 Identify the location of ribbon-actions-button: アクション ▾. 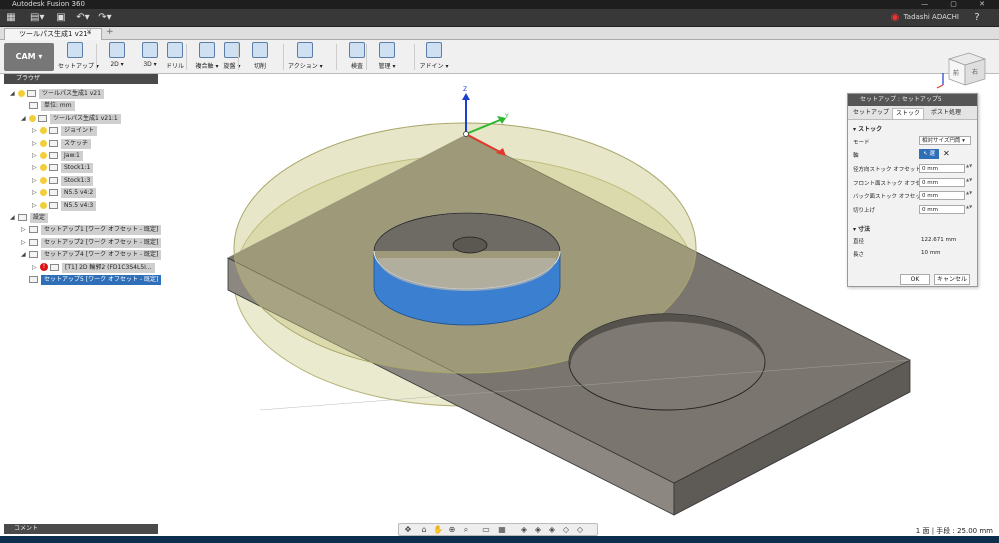
(305, 57).